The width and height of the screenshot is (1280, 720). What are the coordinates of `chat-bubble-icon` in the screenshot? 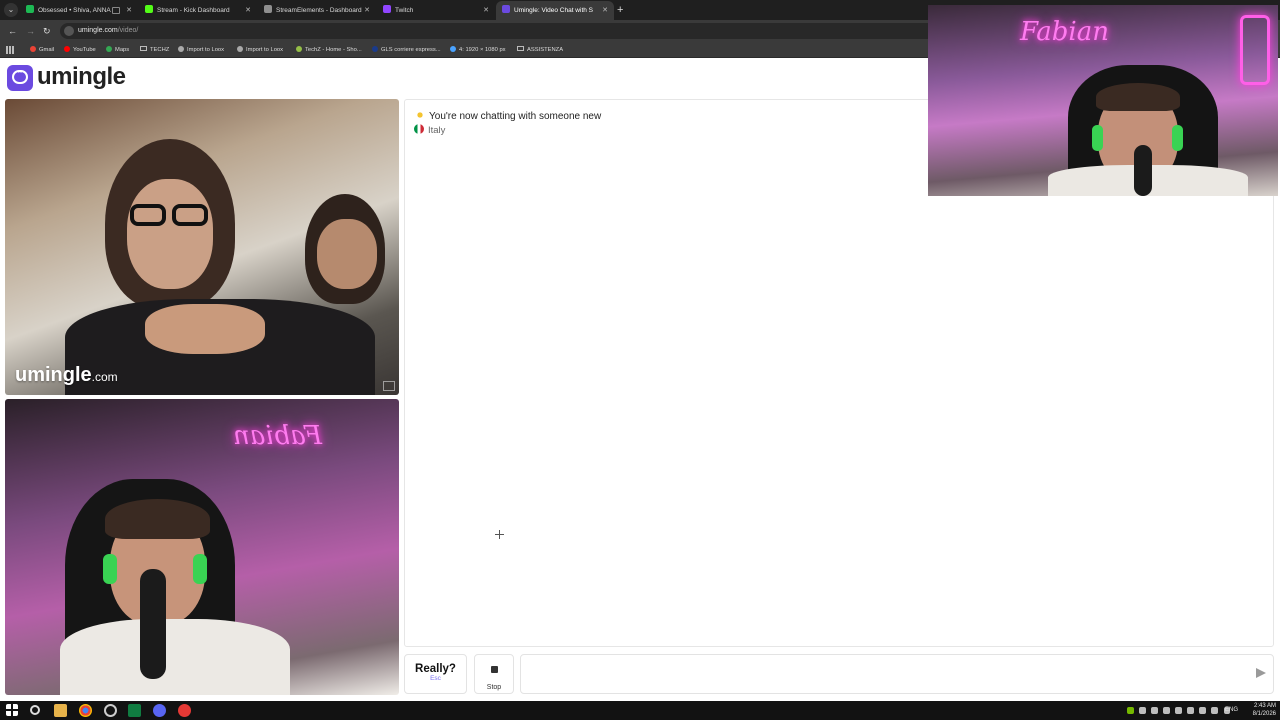 It's located at (20, 78).